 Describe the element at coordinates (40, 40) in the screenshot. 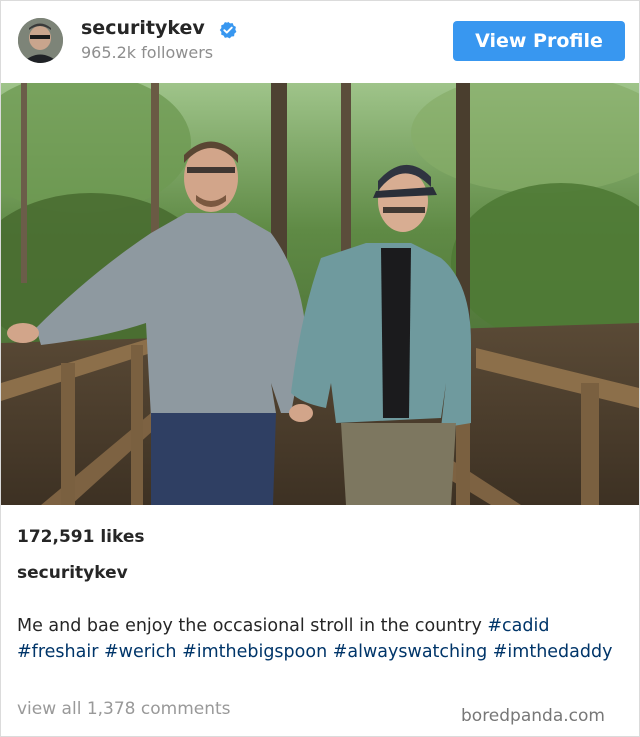

I see `profile-avatar` at that location.